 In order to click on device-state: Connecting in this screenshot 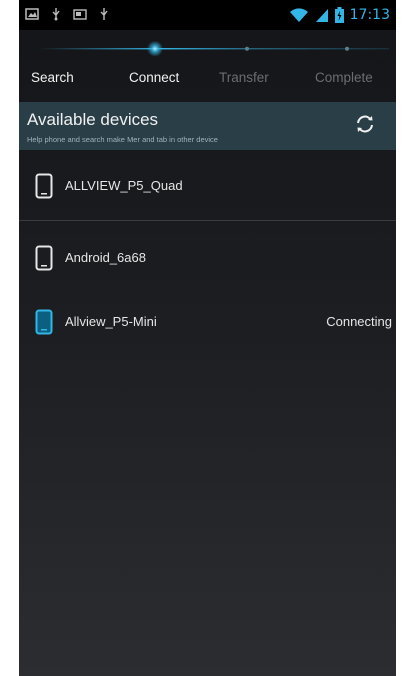, I will do `click(359, 321)`.